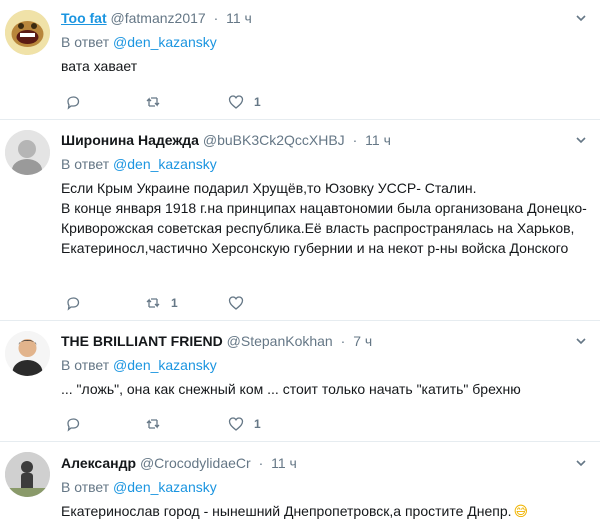  Describe the element at coordinates (158, 18) in the screenshot. I see `author-handle: @fatmanz2017` at that location.